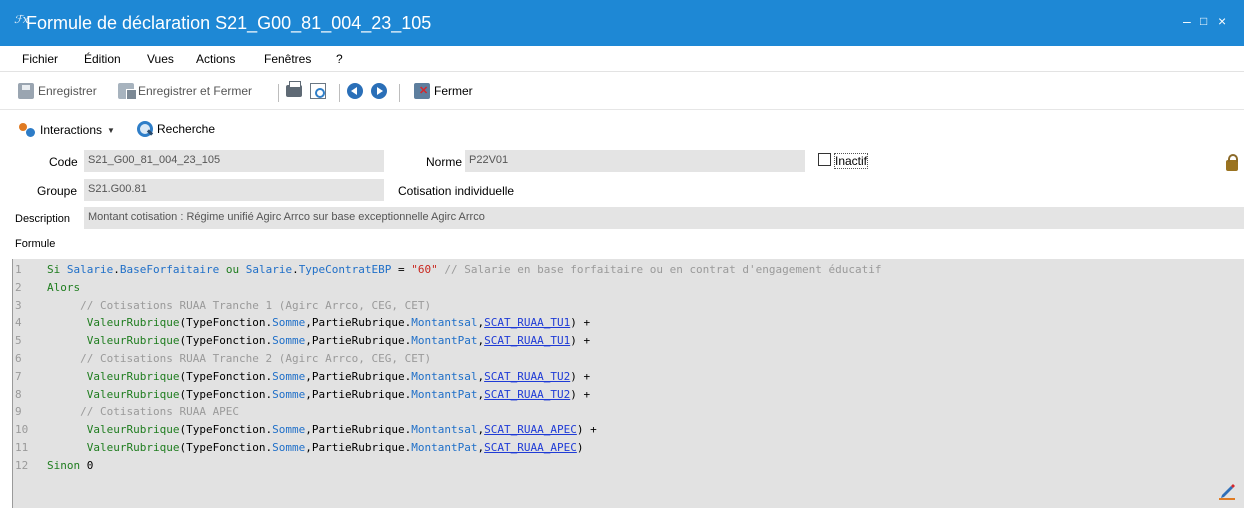  I want to click on code-token: Alors, so click(64, 287).